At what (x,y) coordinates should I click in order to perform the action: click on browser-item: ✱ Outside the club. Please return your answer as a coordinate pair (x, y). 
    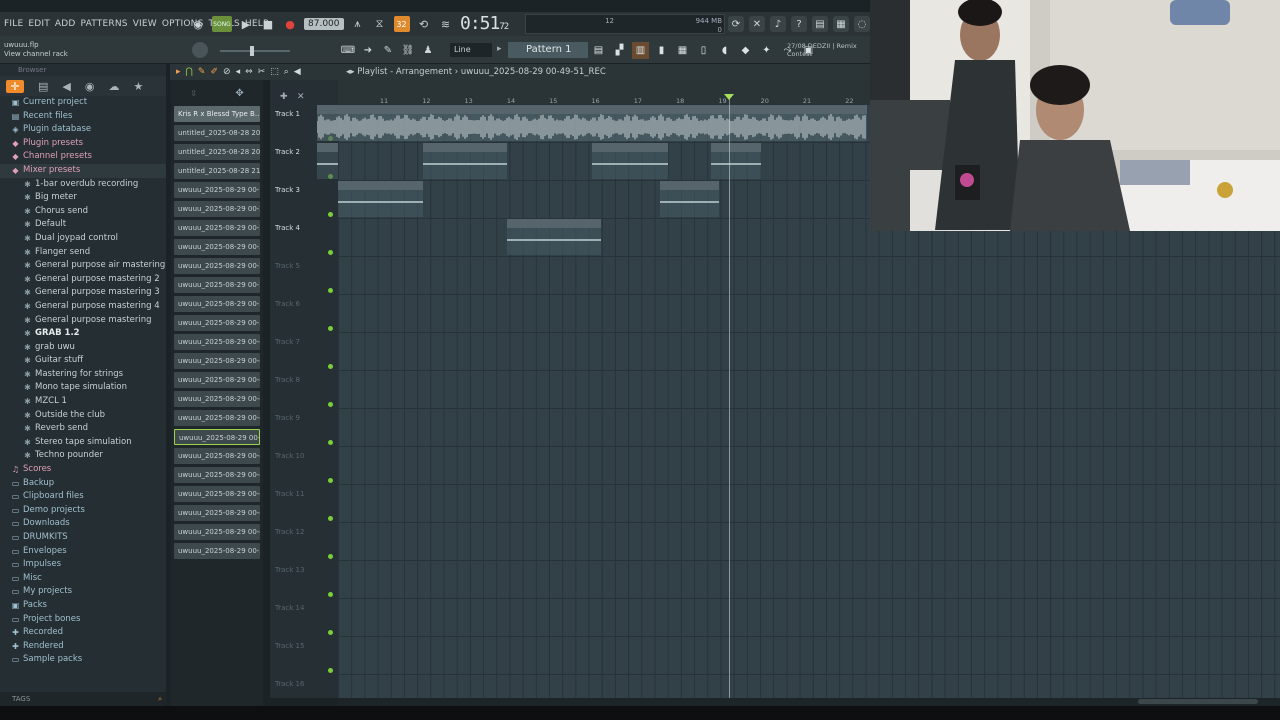
    Looking at the image, I should click on (83, 416).